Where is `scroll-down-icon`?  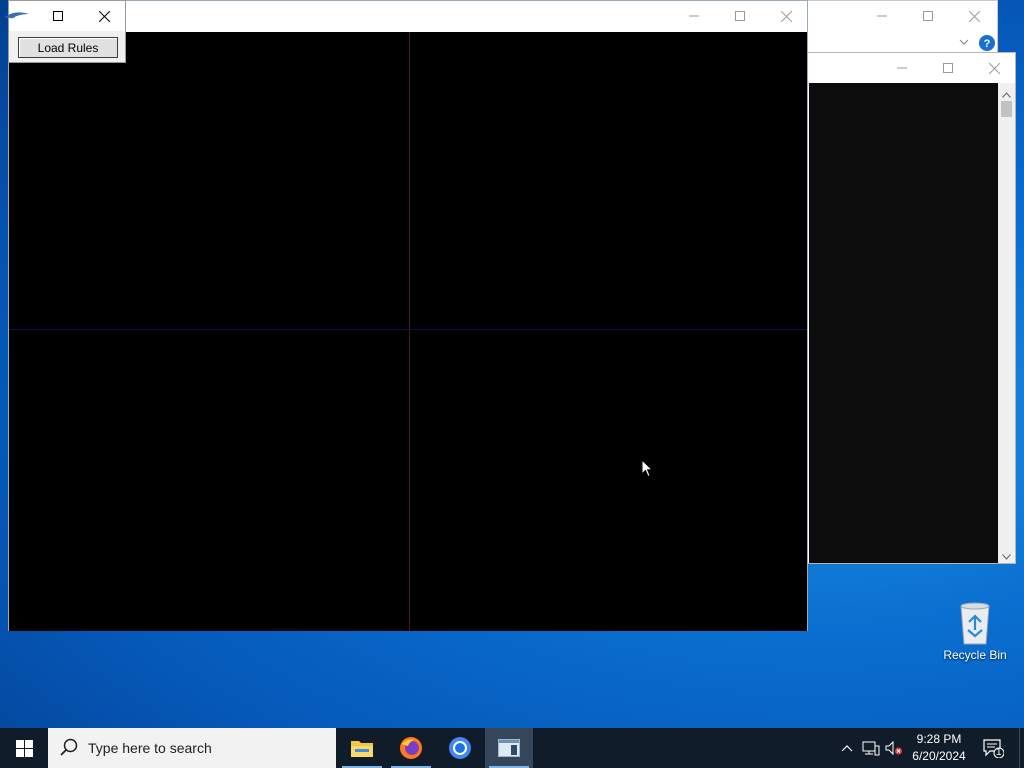
scroll-down-icon is located at coordinates (1006, 556).